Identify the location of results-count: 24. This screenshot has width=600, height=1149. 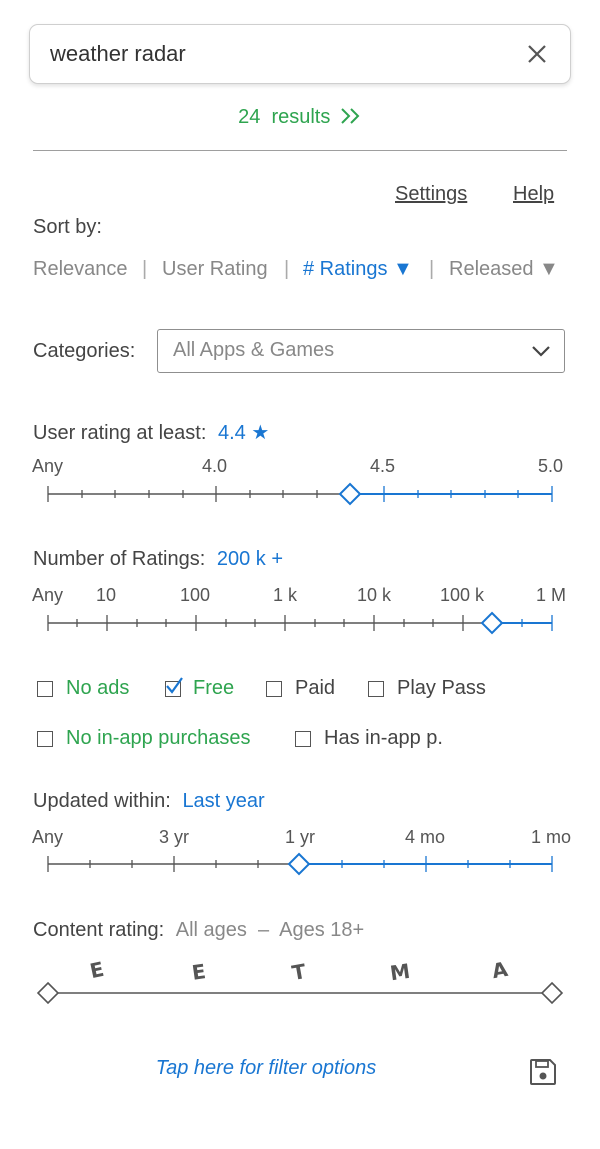
(249, 117).